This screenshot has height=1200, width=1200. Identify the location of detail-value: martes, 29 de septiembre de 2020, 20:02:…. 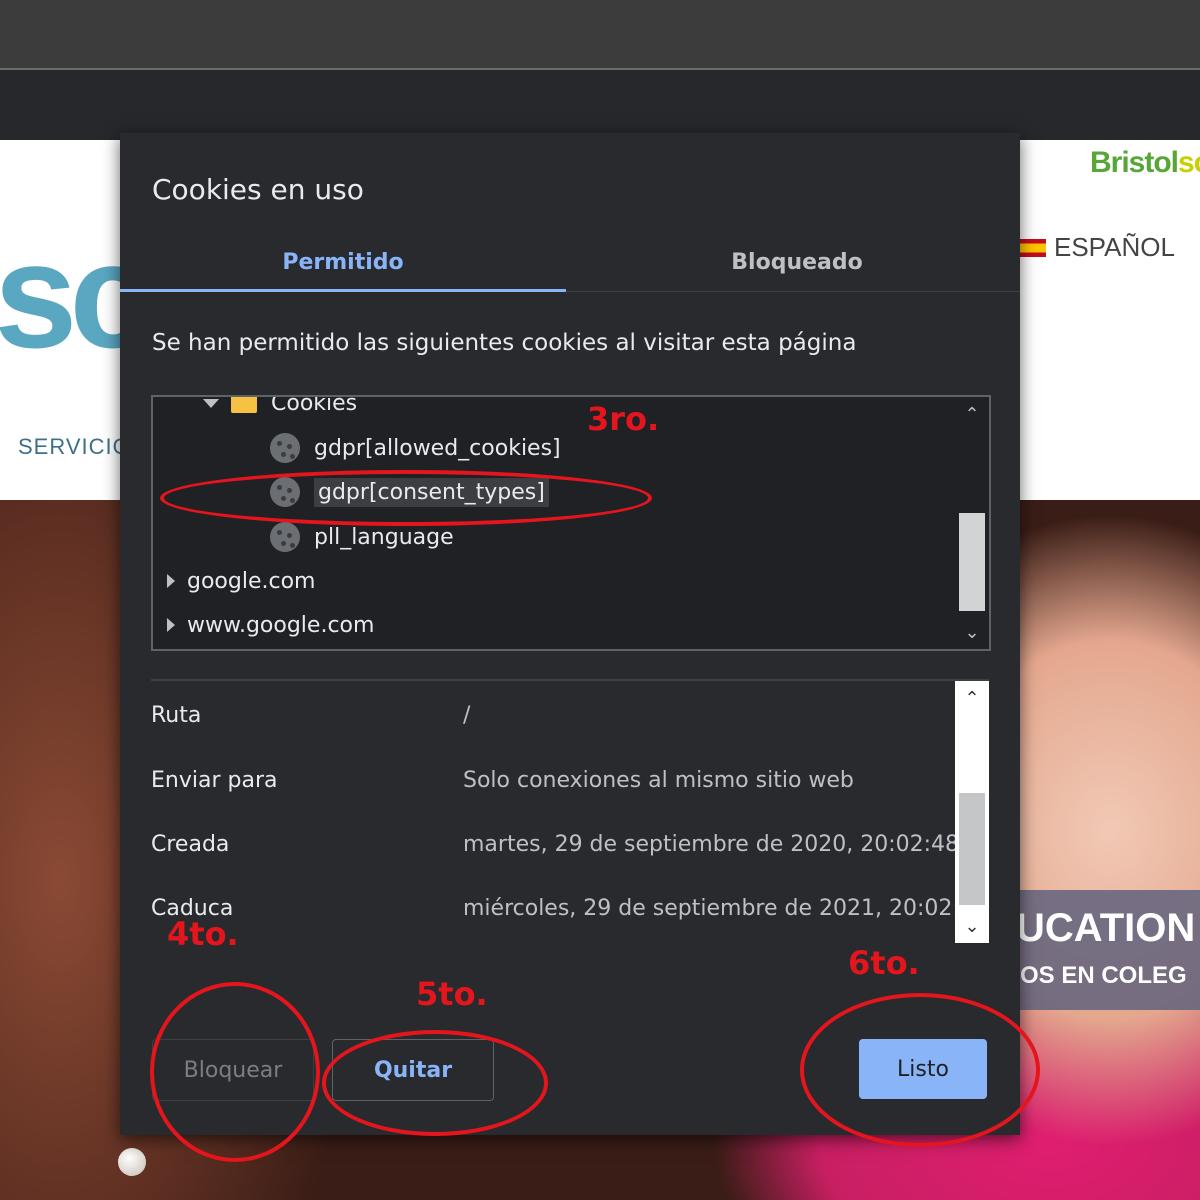
(711, 844).